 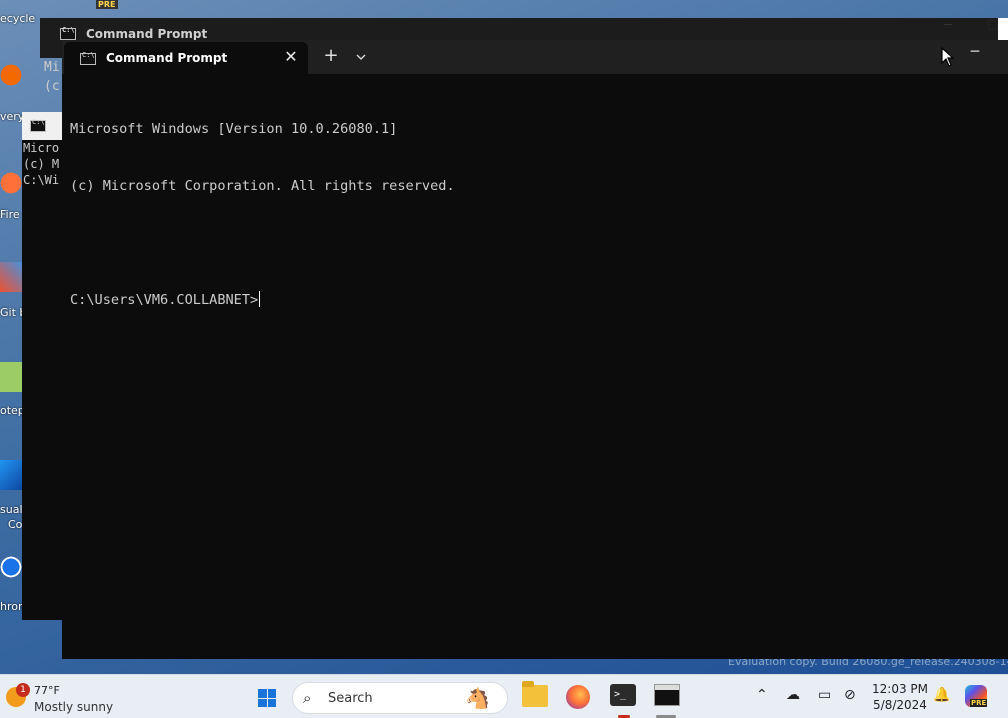 What do you see at coordinates (793, 695) in the screenshot?
I see `onedrive-icon: ☁` at bounding box center [793, 695].